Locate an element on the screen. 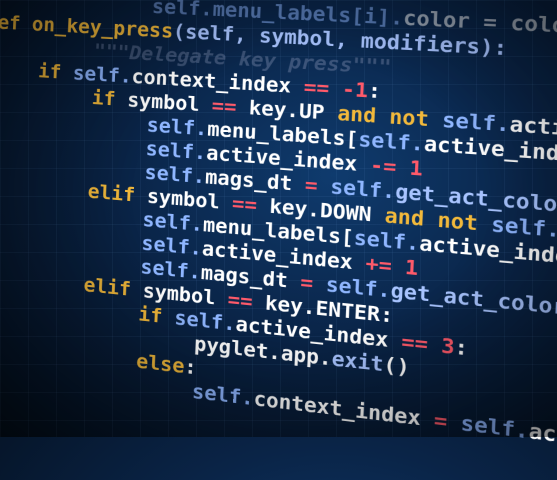 The width and height of the screenshot is (557, 480). code-token: == -1 is located at coordinates (336, 89).